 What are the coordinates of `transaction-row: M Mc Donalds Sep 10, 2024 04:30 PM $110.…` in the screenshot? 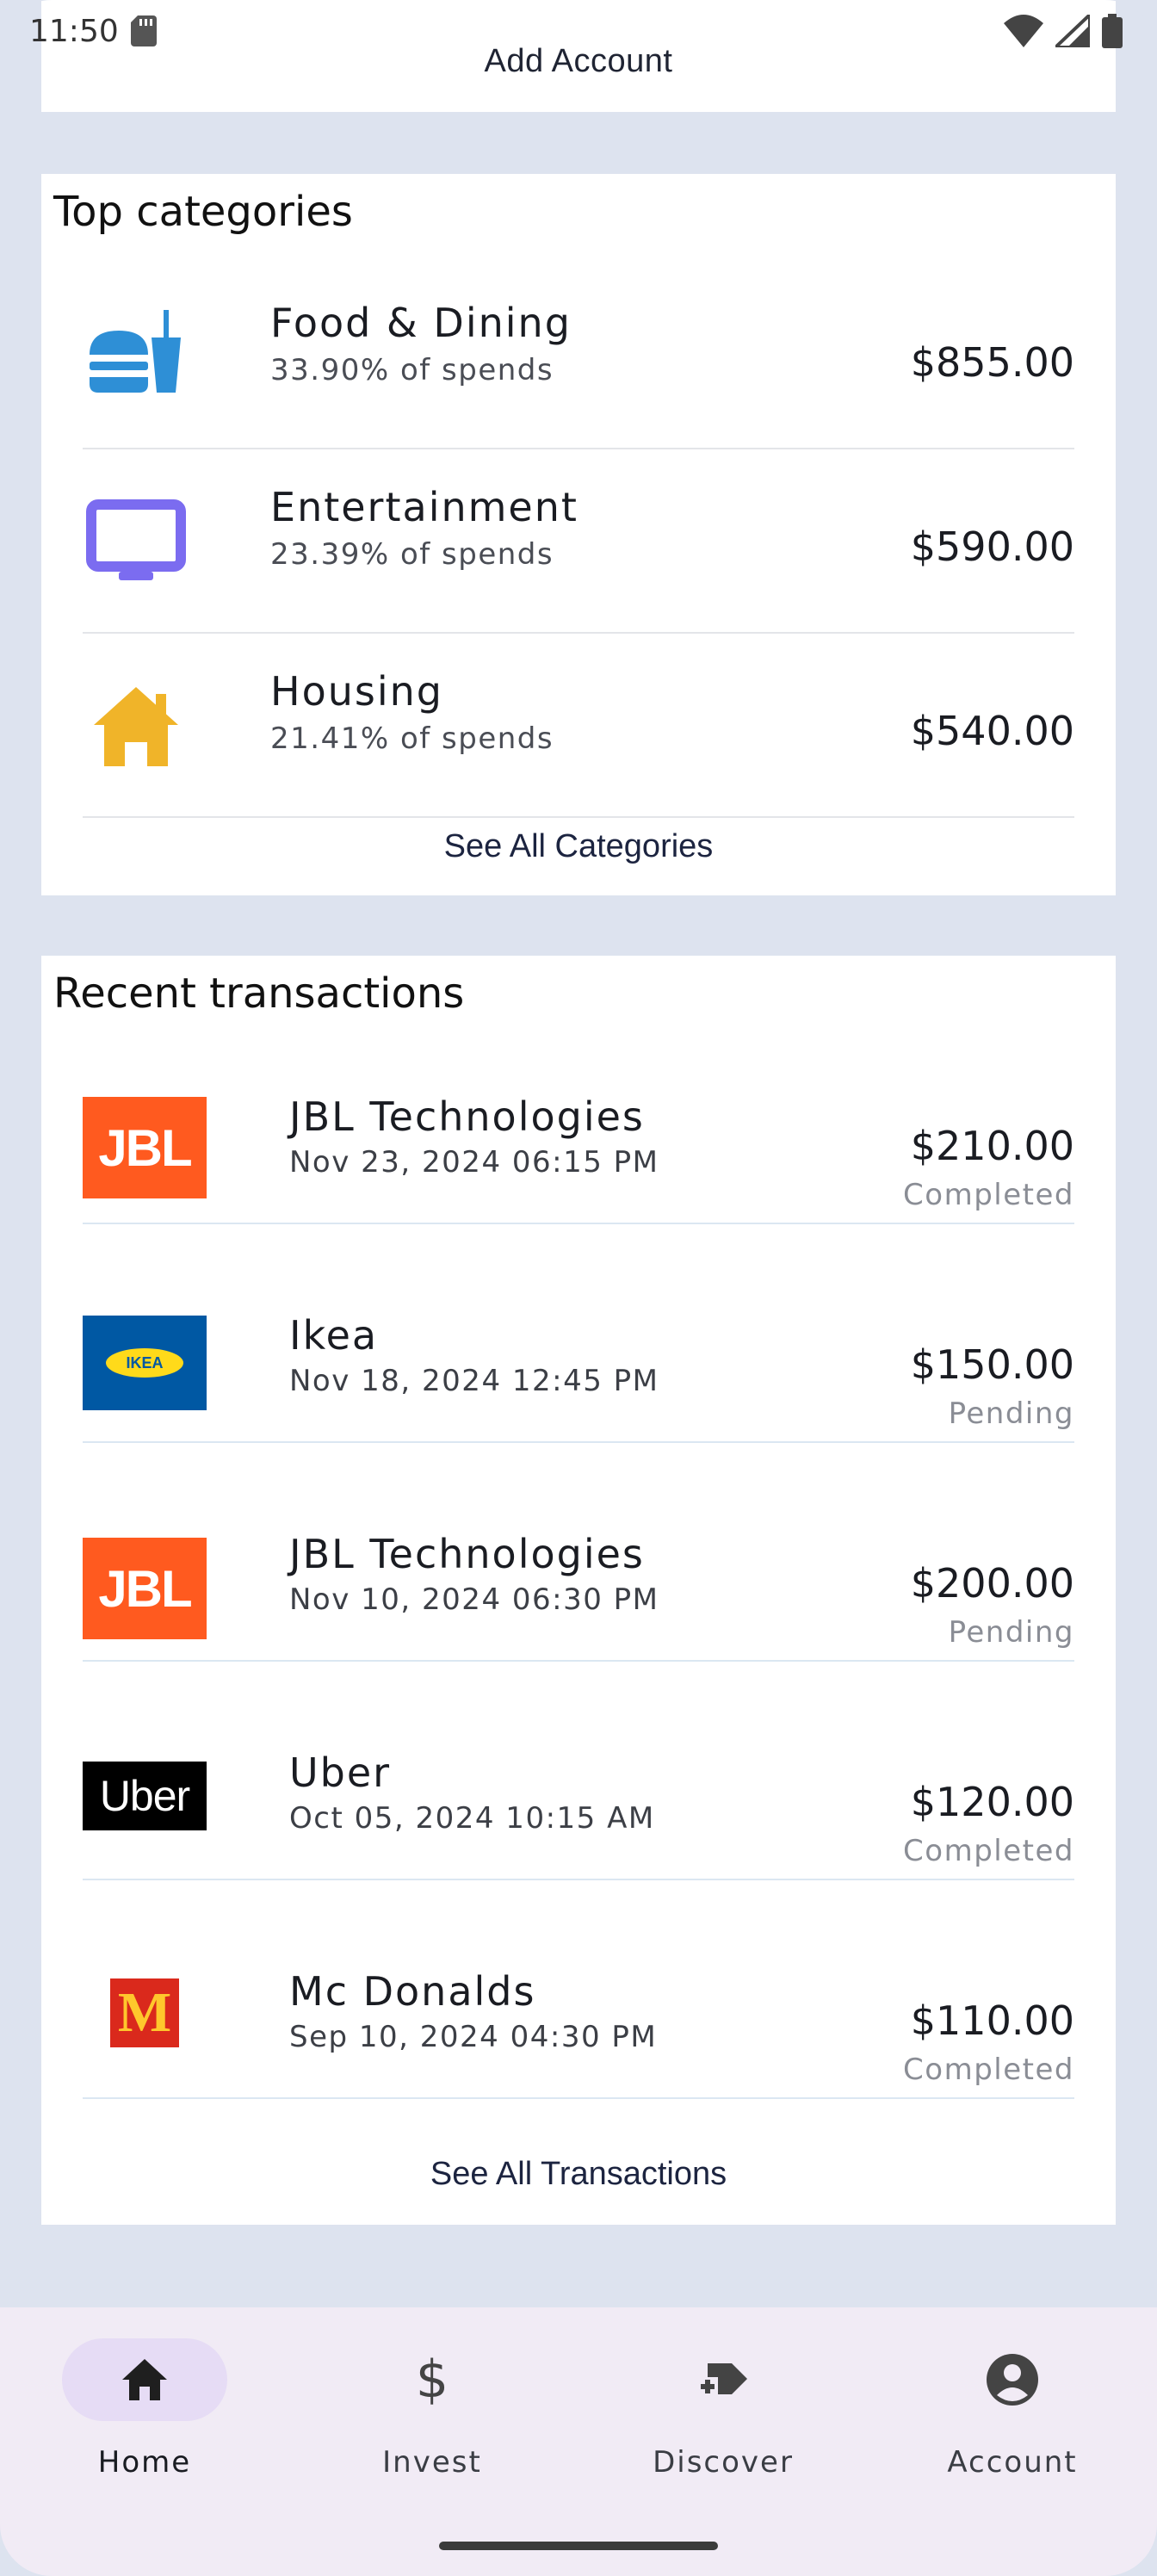 It's located at (579, 2013).